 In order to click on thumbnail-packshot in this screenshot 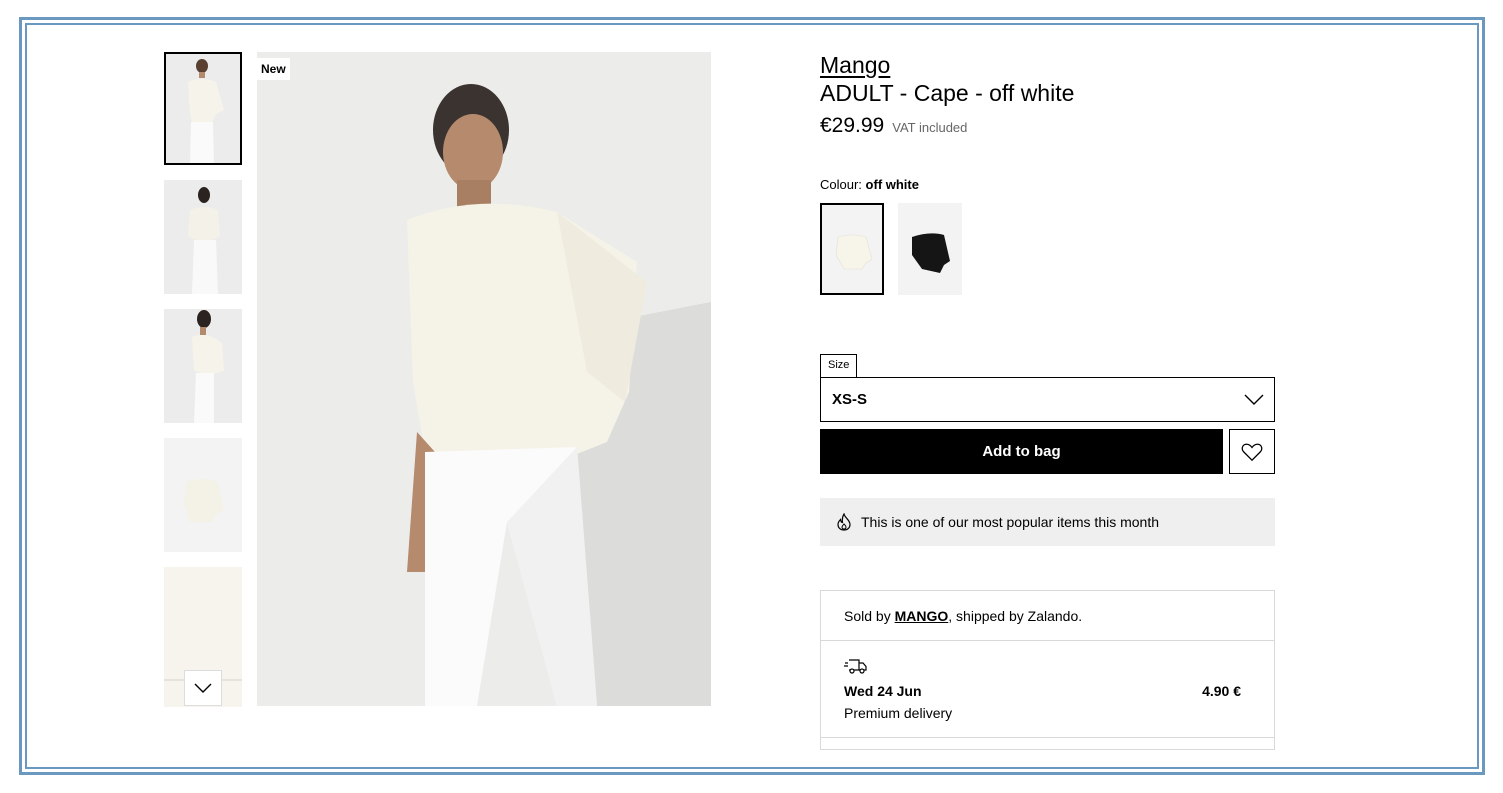, I will do `click(203, 495)`.